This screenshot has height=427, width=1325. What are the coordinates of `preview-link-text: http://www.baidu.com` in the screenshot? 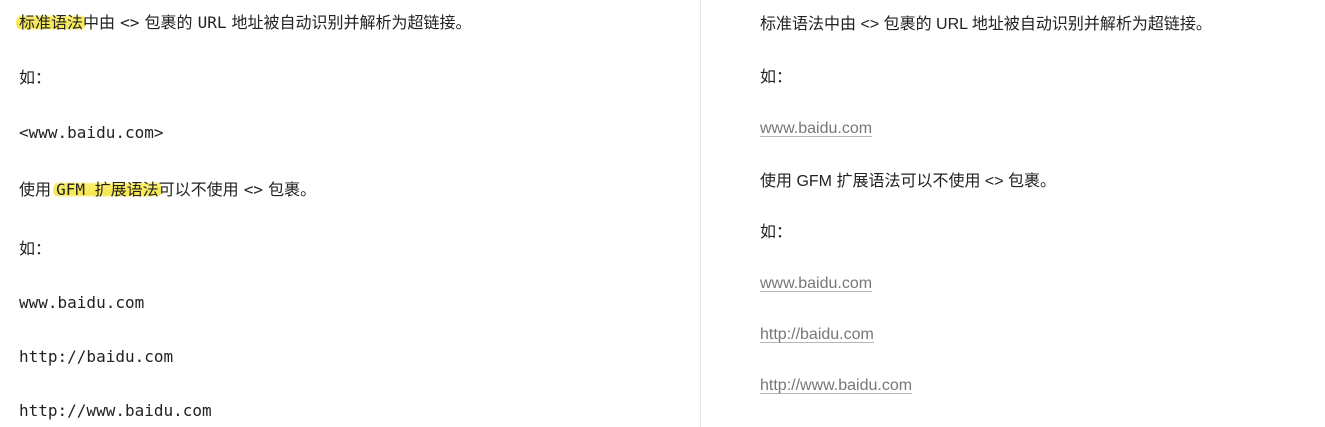 It's located at (836, 385).